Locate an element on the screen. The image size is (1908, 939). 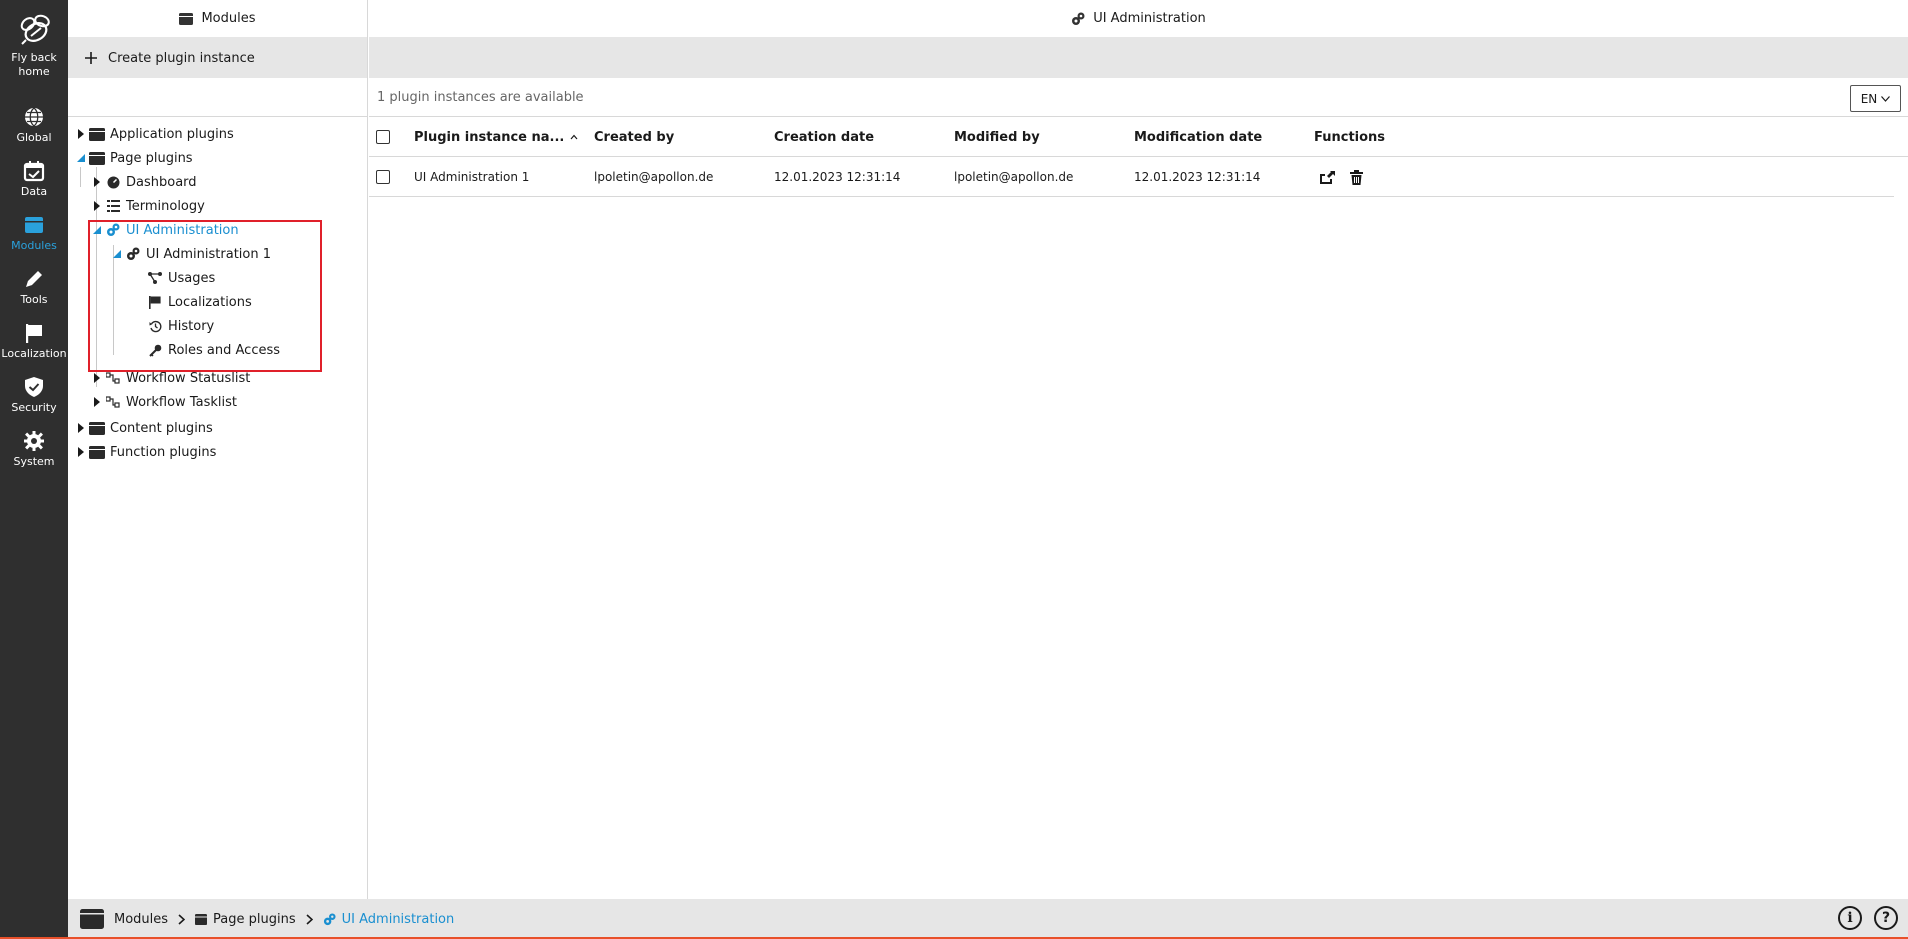
column-header-label: Created by is located at coordinates (634, 137).